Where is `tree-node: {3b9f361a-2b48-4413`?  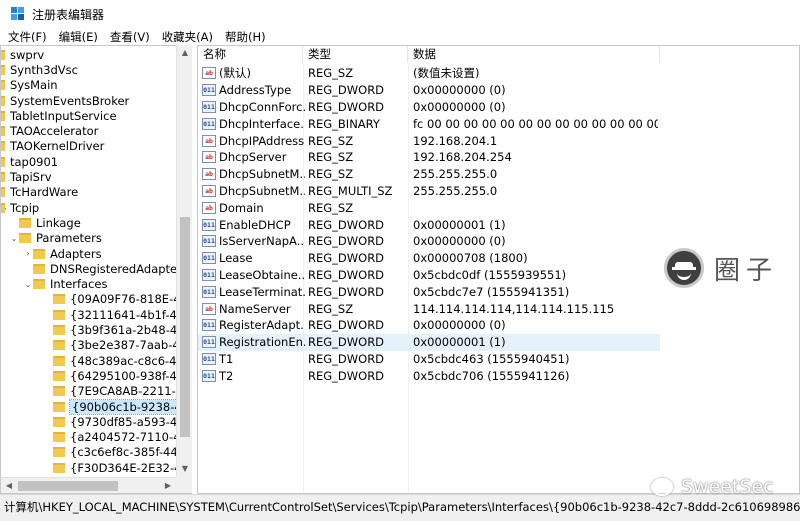
tree-node: {3b9f361a-2b48-4413 is located at coordinates (116, 329).